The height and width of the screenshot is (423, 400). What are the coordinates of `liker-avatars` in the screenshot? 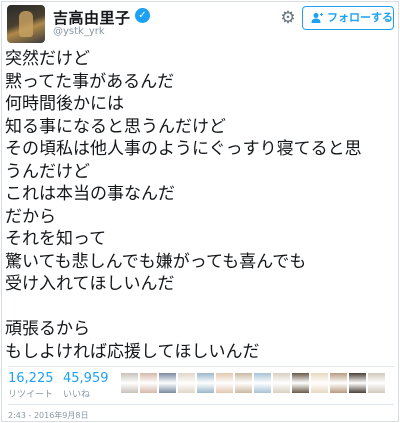 It's located at (258, 385).